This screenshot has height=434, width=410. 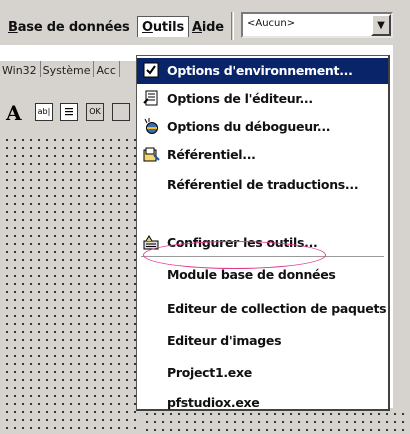 I want to click on edit-component-icon: ab|, so click(x=44, y=112).